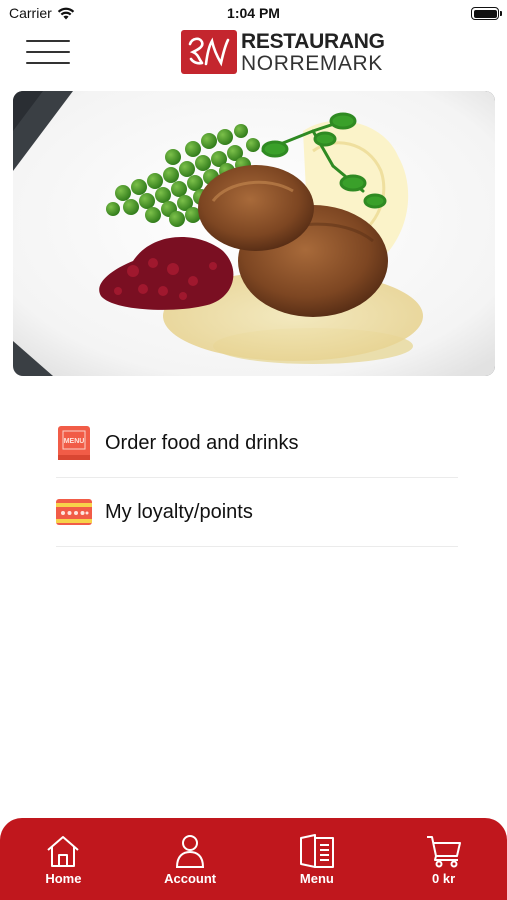  I want to click on tab-menu-label: Menu, so click(316, 878).